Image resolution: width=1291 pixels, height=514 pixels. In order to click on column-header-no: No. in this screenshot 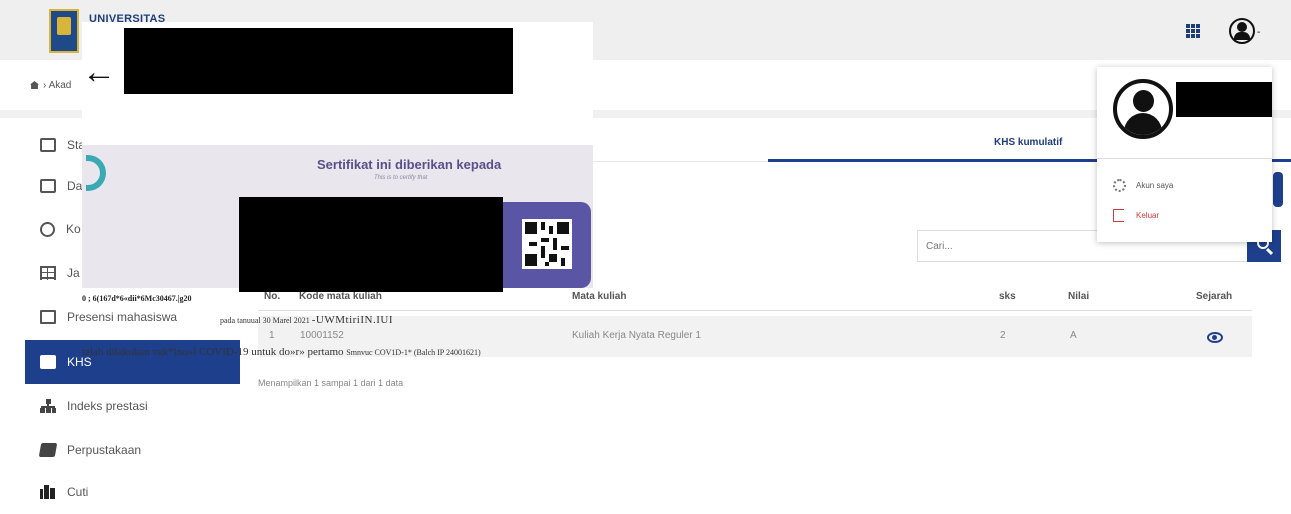, I will do `click(272, 296)`.